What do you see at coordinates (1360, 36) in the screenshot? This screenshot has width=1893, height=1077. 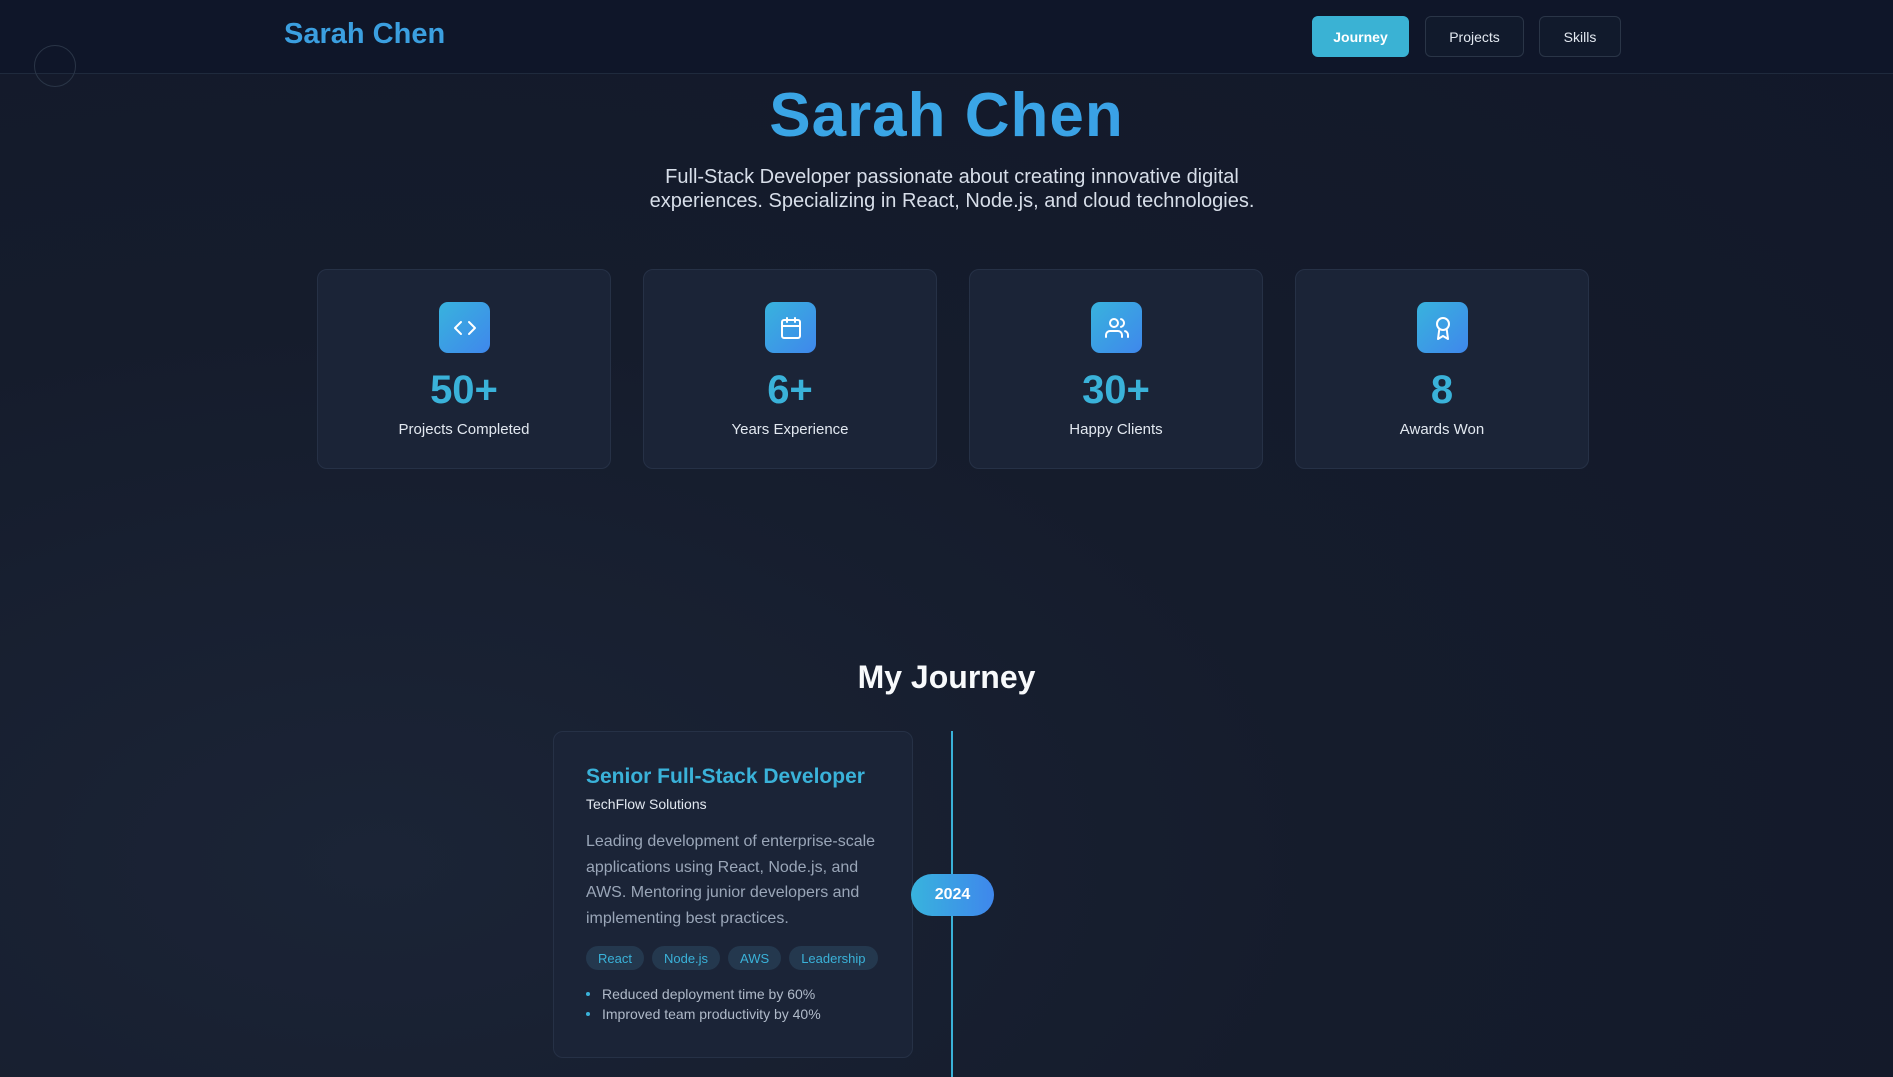 I see `nav-journey-button: Journey` at bounding box center [1360, 36].